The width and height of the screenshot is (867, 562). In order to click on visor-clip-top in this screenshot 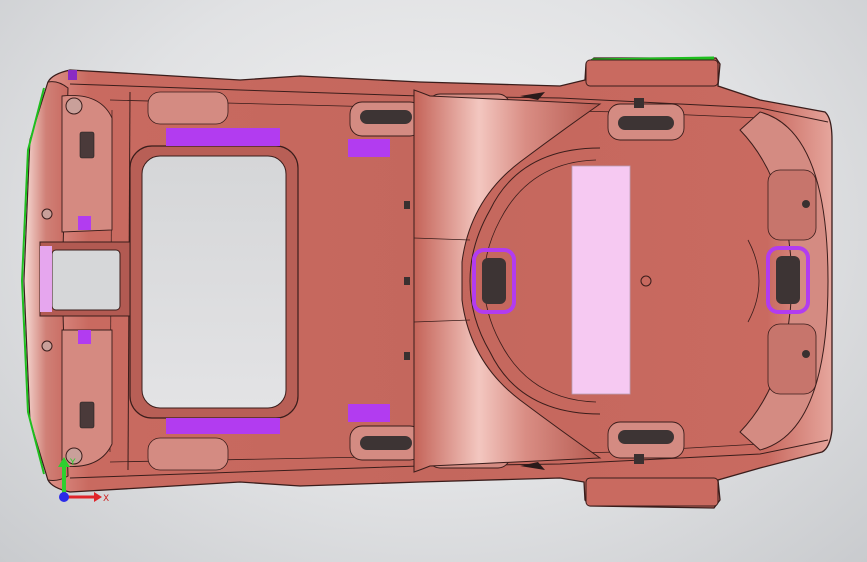, I will do `click(87, 145)`.